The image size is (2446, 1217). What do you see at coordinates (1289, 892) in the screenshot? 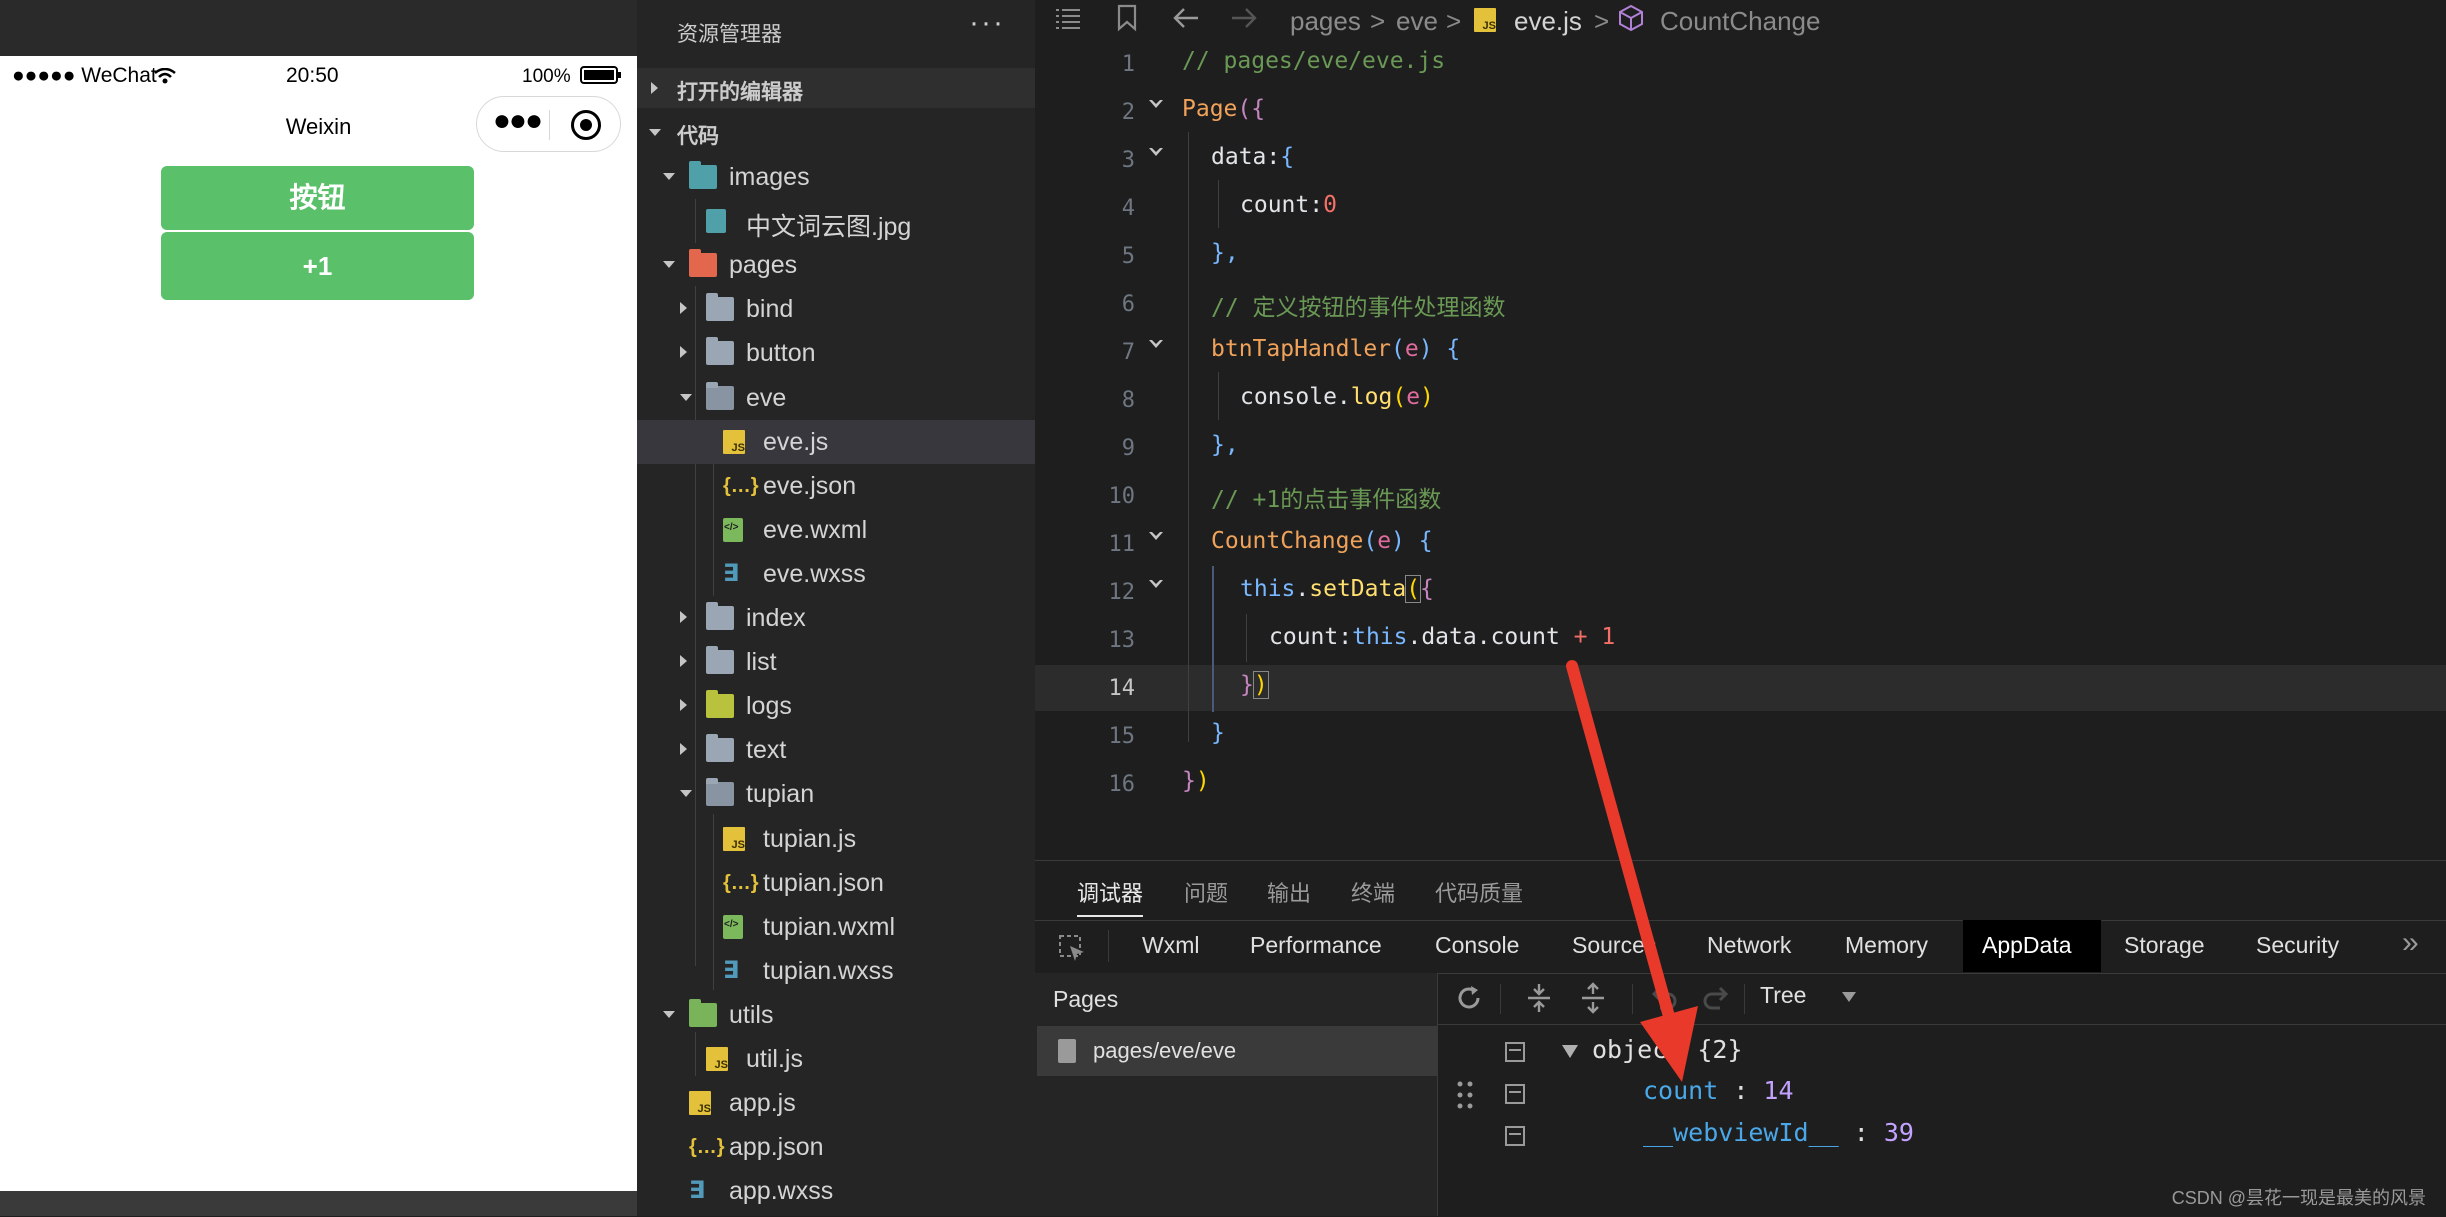
I see `tab-output: 输出` at bounding box center [1289, 892].